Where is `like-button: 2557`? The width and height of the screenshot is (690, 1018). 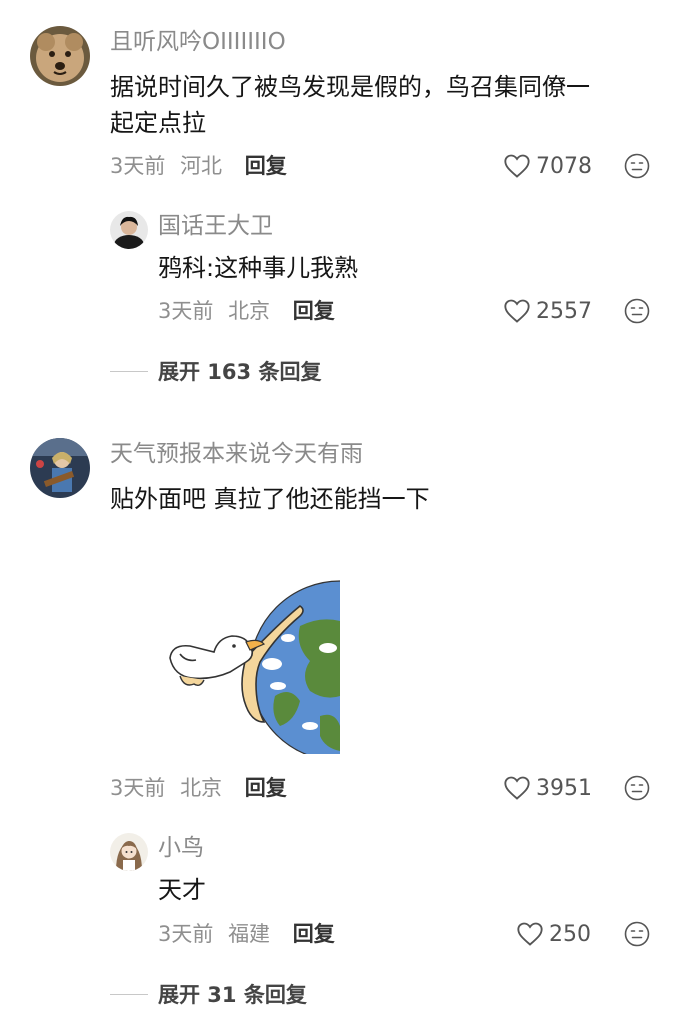
like-button: 2557 is located at coordinates (547, 311).